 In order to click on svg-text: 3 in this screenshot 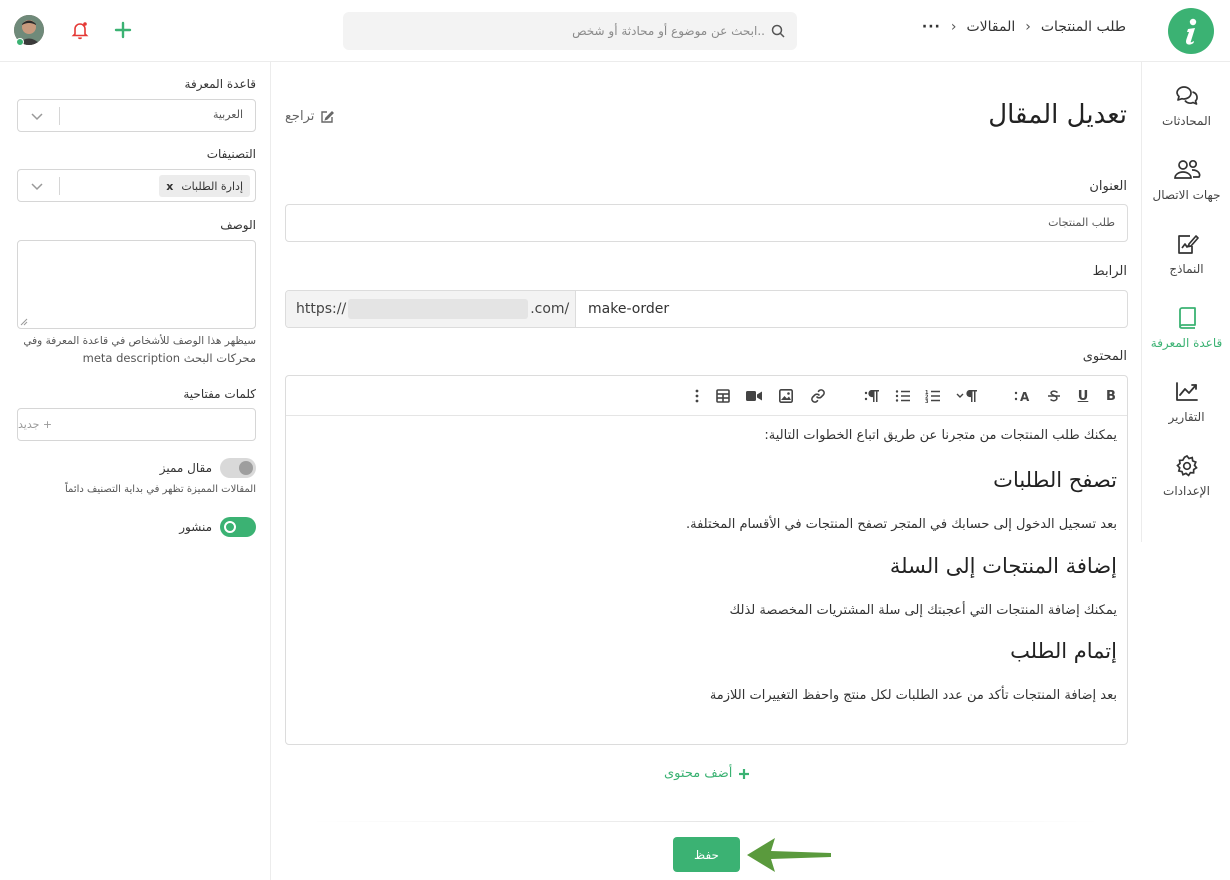, I will do `click(927, 401)`.